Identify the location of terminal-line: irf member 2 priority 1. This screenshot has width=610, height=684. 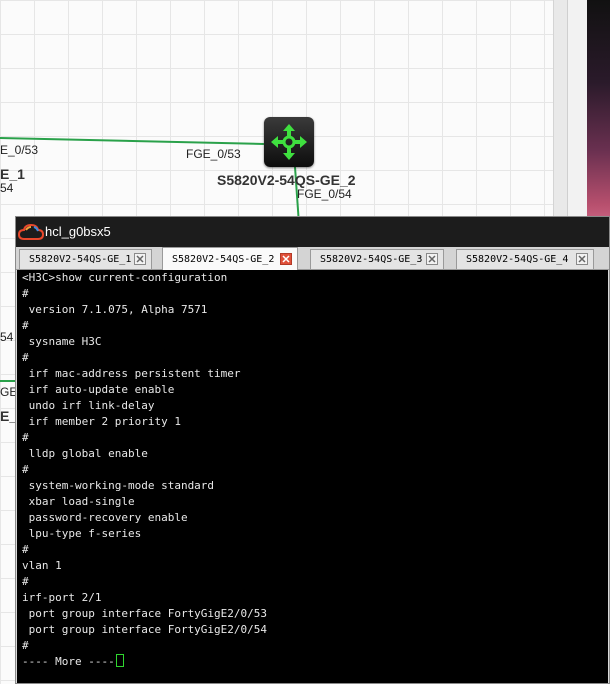
(101, 421).